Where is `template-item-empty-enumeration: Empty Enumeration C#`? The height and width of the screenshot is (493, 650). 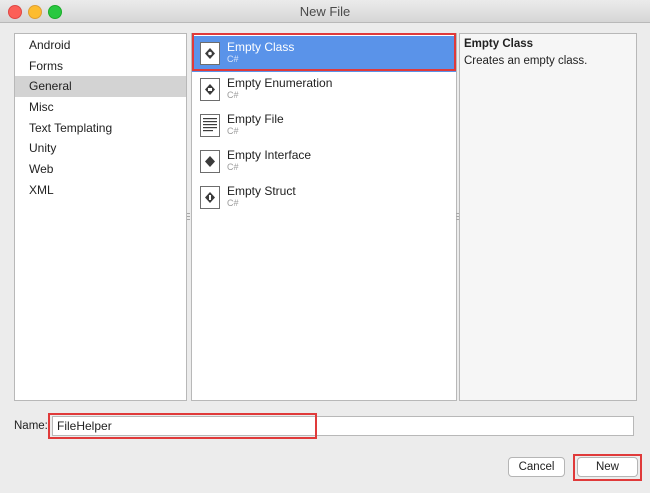 template-item-empty-enumeration: Empty Enumeration C# is located at coordinates (324, 90).